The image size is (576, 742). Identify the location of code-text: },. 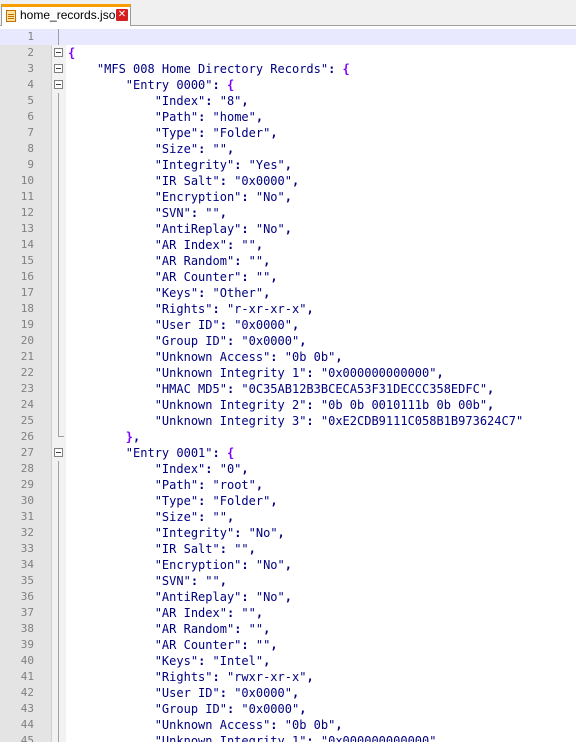
(104, 437).